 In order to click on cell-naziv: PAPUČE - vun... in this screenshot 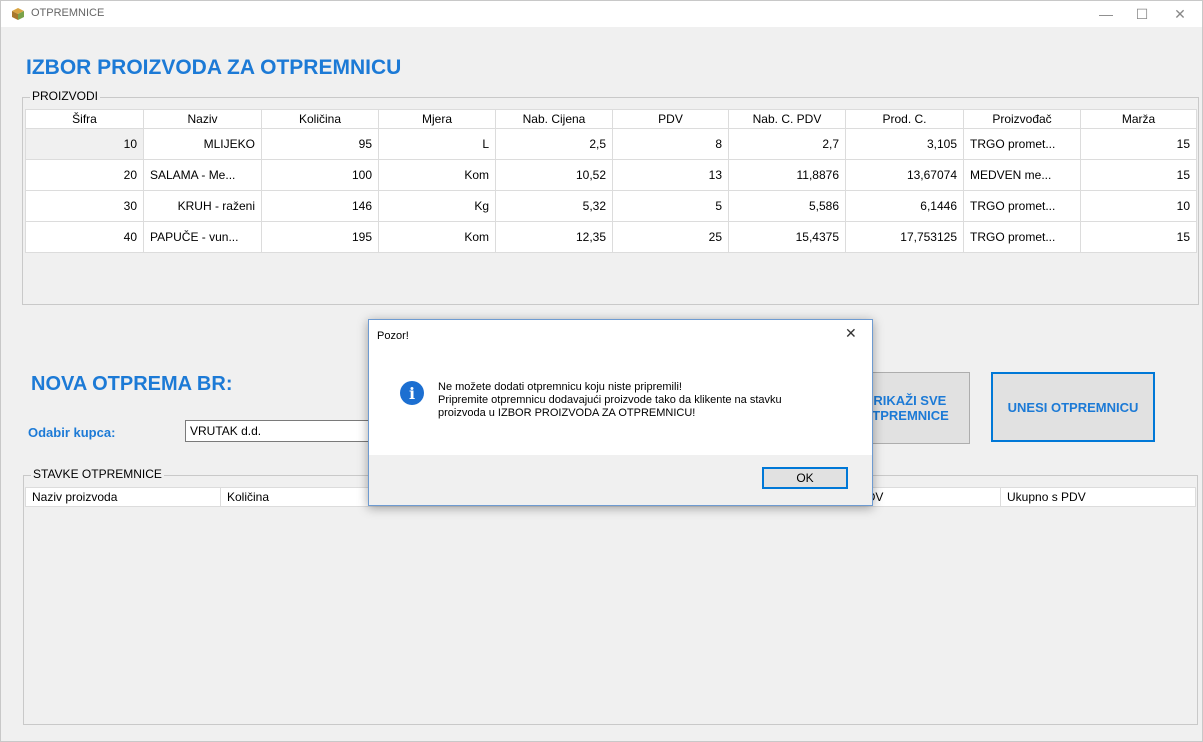, I will do `click(202, 237)`.